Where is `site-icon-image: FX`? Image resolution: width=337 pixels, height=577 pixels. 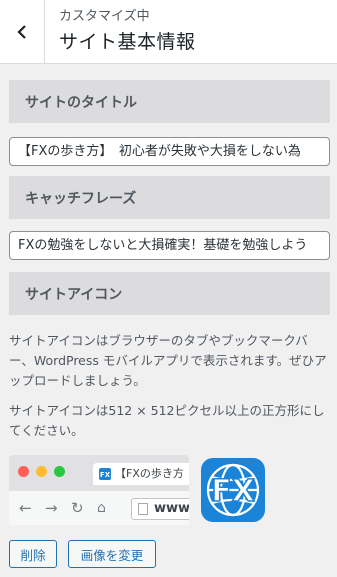
site-icon-image: FX is located at coordinates (233, 490).